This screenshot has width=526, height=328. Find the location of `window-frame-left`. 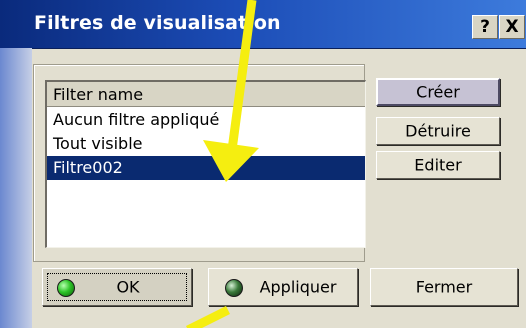

window-frame-left is located at coordinates (16, 188).